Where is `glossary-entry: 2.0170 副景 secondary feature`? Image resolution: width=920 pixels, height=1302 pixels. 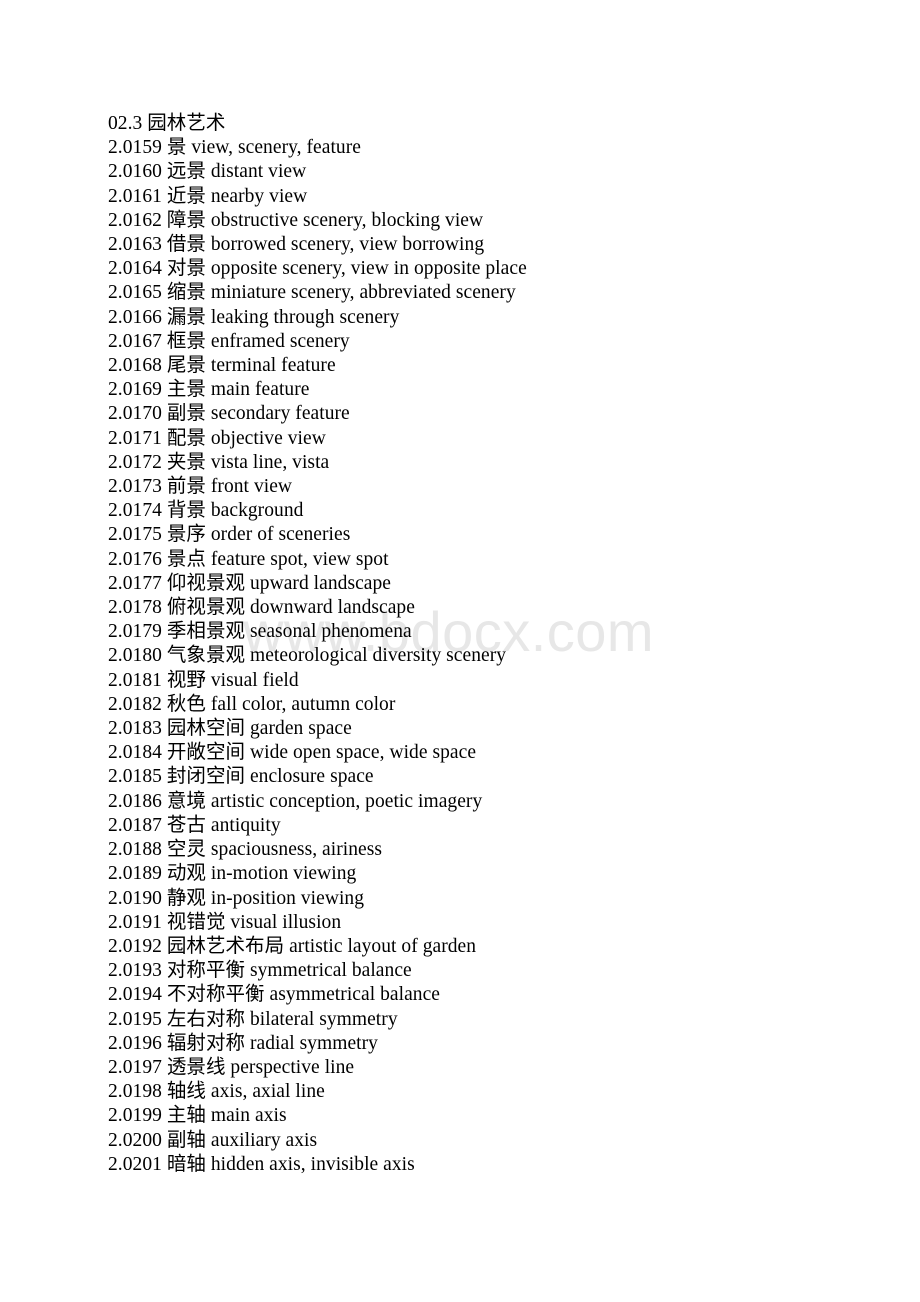 glossary-entry: 2.0170 副景 secondary feature is located at coordinates (229, 414).